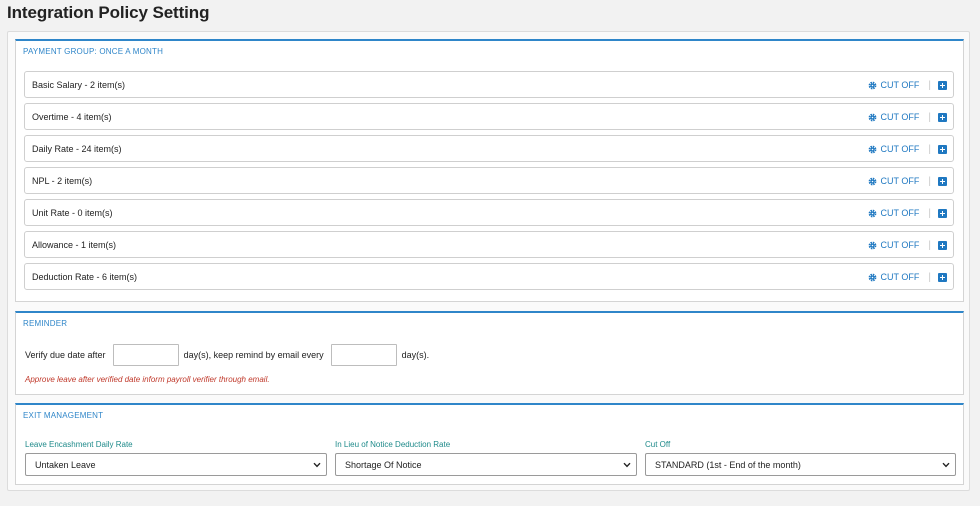  What do you see at coordinates (145, 355) in the screenshot?
I see `verify-days-input` at bounding box center [145, 355].